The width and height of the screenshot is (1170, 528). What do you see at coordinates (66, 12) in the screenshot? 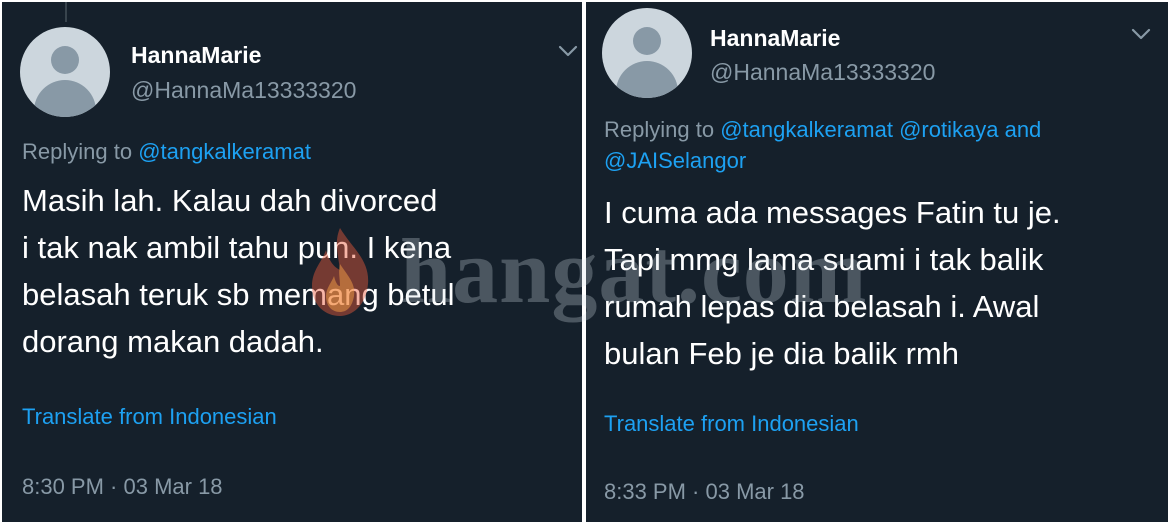
I see `thread-connector-line` at bounding box center [66, 12].